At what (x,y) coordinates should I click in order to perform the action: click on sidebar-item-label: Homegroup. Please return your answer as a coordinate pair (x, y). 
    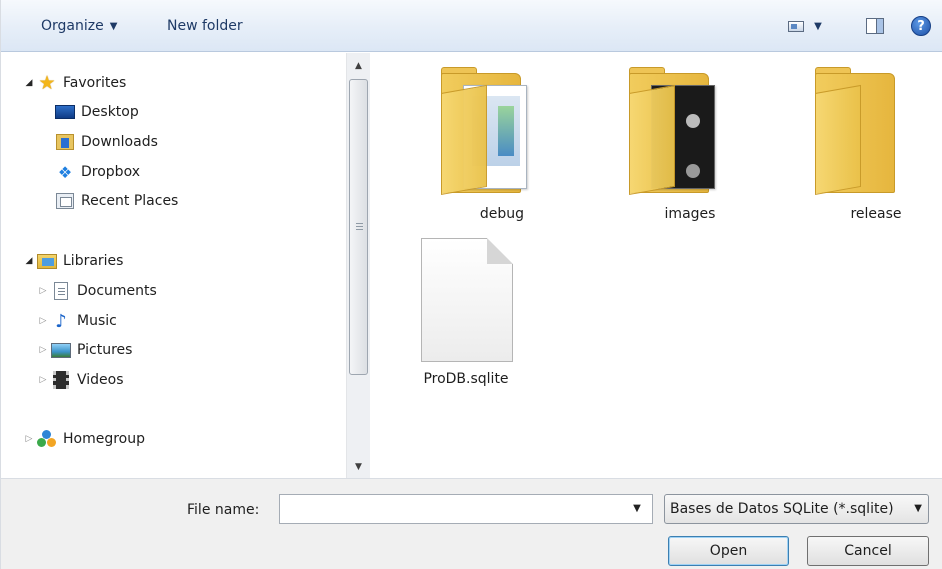
    Looking at the image, I should click on (104, 439).